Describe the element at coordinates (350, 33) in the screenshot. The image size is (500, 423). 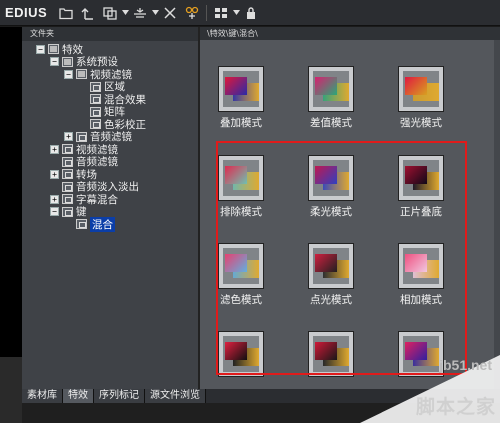
I see `path-bar: \特效\键\混合\` at that location.